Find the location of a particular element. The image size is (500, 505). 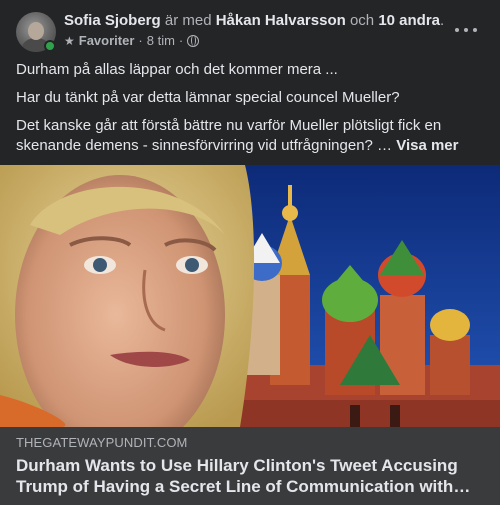

period-text: . is located at coordinates (442, 20).